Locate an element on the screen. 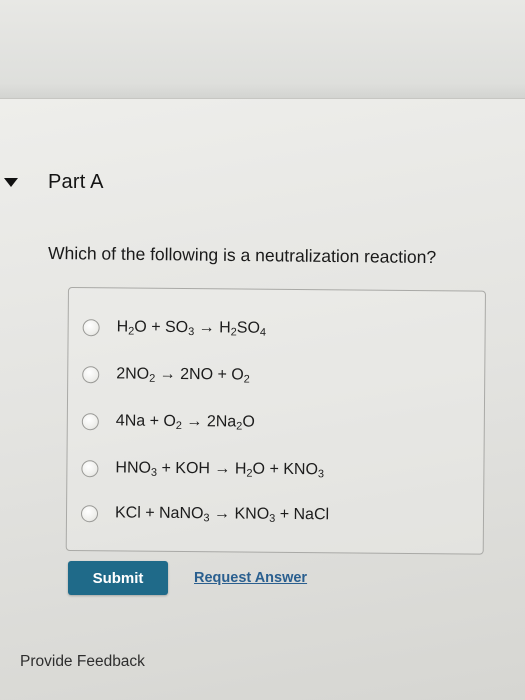 This screenshot has height=700, width=525. monitor-bezel is located at coordinates (262, 49).